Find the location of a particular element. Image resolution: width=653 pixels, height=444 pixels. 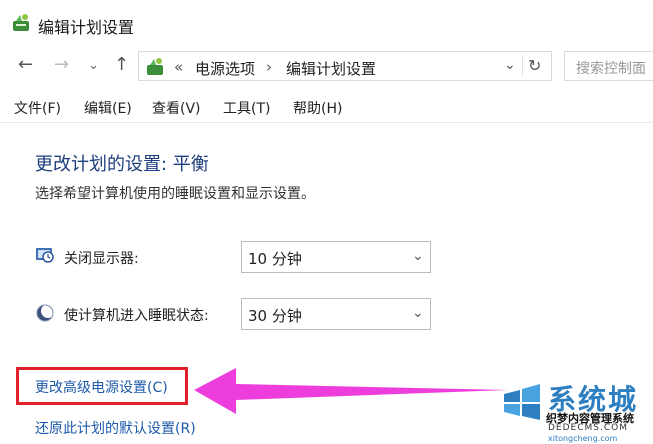

sleep-value: 30 分钟 is located at coordinates (275, 316).